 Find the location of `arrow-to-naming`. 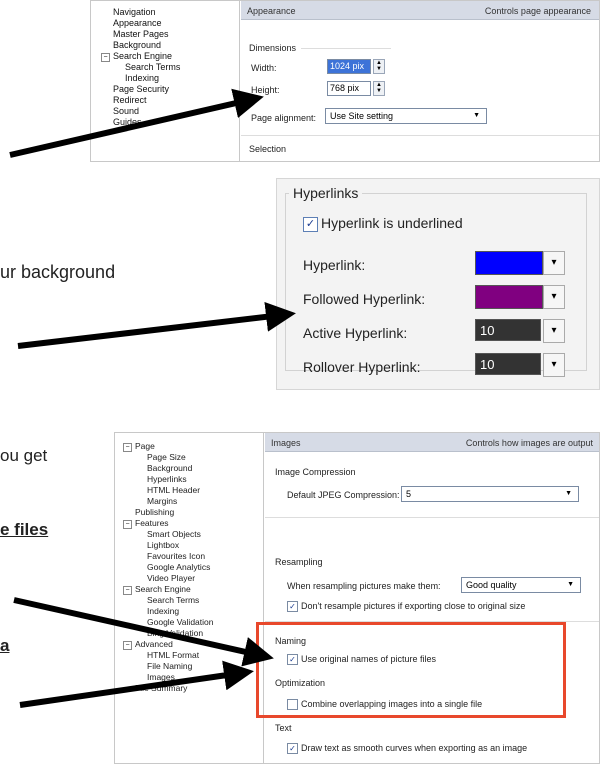

arrow-to-naming is located at coordinates (143, 632).